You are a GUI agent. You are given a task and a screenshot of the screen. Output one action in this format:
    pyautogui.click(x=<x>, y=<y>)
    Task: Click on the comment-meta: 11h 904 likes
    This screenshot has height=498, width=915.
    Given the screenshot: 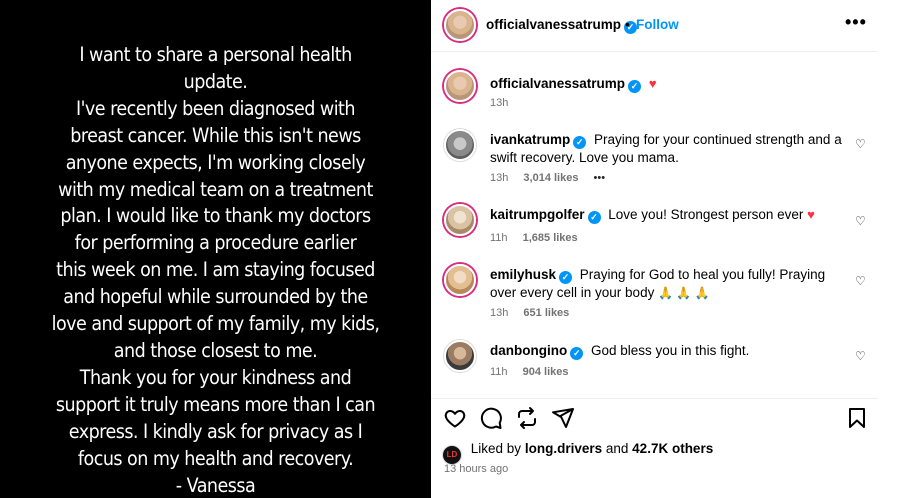 What is the action you would take?
    pyautogui.click(x=535, y=372)
    